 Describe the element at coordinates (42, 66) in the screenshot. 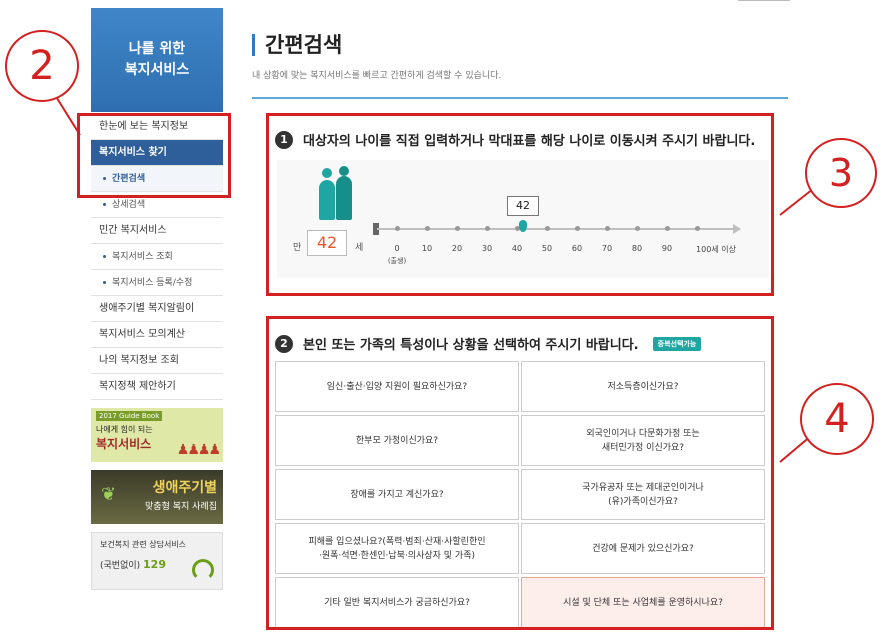

I see `annotation-circle-2: 2` at that location.